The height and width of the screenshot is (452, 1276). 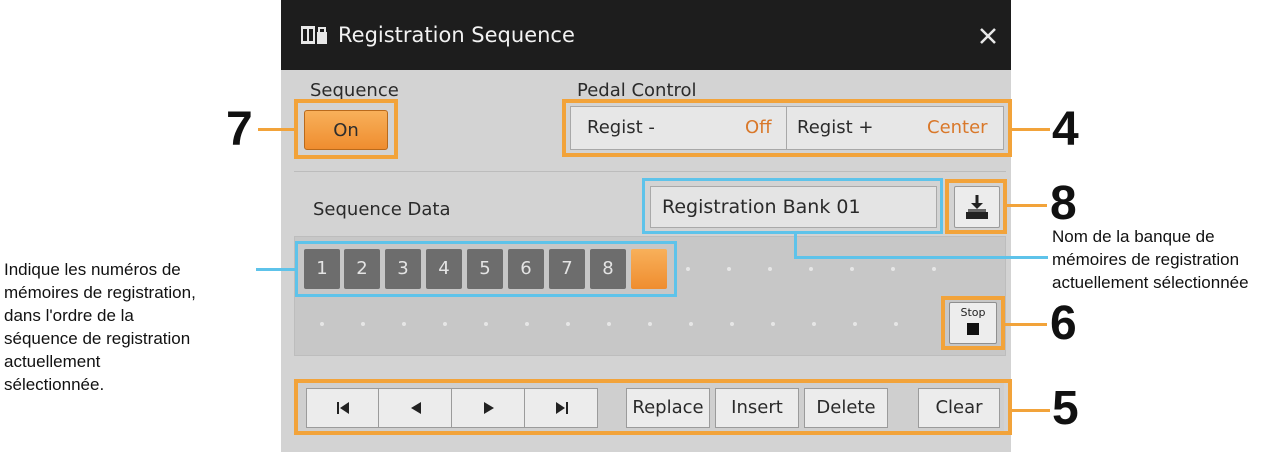 What do you see at coordinates (792, 206) in the screenshot?
I see `bank-highlight-box` at bounding box center [792, 206].